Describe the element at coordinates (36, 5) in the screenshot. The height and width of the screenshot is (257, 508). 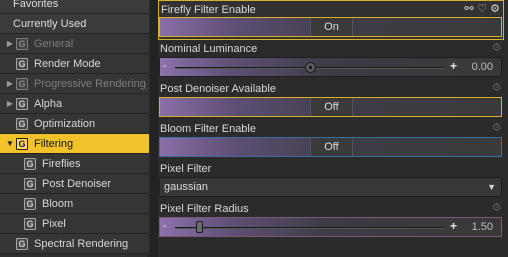
I see `sidebar-favorites-label: Favorites` at that location.